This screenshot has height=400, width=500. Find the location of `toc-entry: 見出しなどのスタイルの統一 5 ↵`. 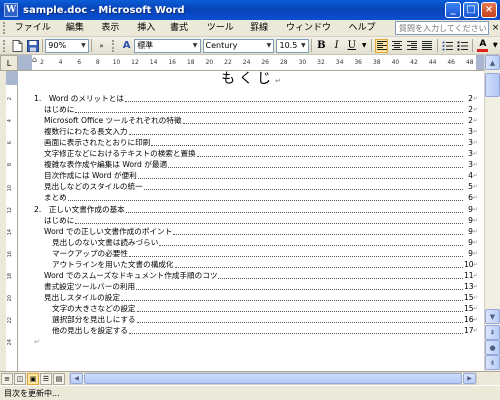

toc-entry: 見出しなどのスタイルの統一 5 ↵ is located at coordinates (256, 187).